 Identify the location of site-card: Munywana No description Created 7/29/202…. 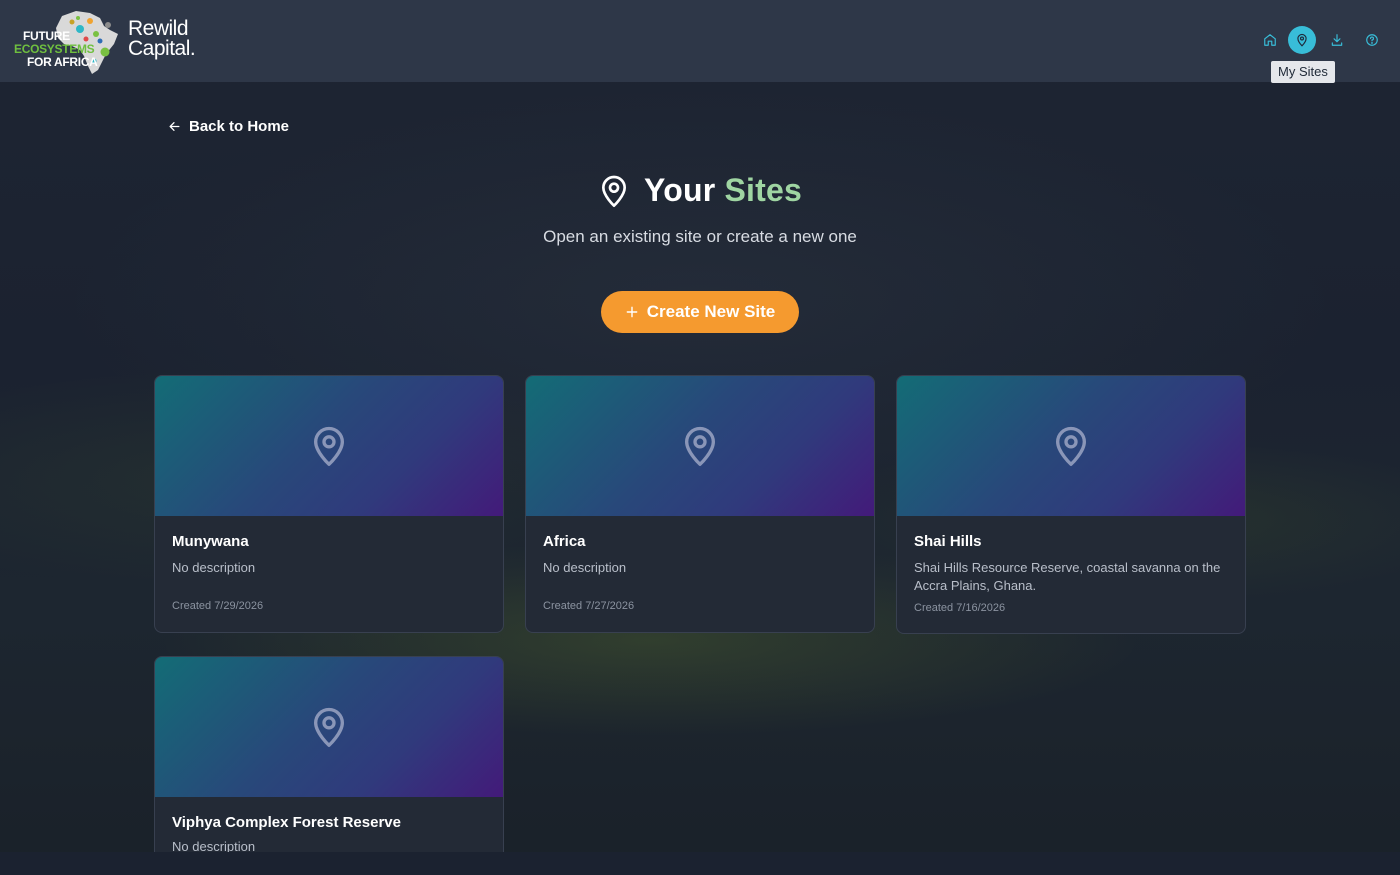
(329, 504).